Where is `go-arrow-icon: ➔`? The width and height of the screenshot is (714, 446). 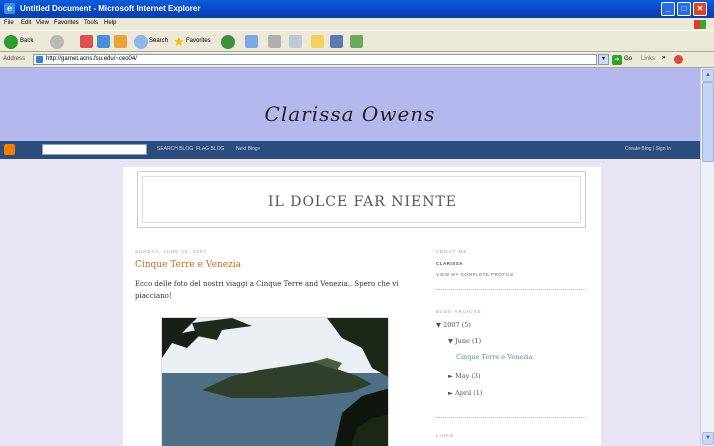
go-arrow-icon: ➔ is located at coordinates (617, 60).